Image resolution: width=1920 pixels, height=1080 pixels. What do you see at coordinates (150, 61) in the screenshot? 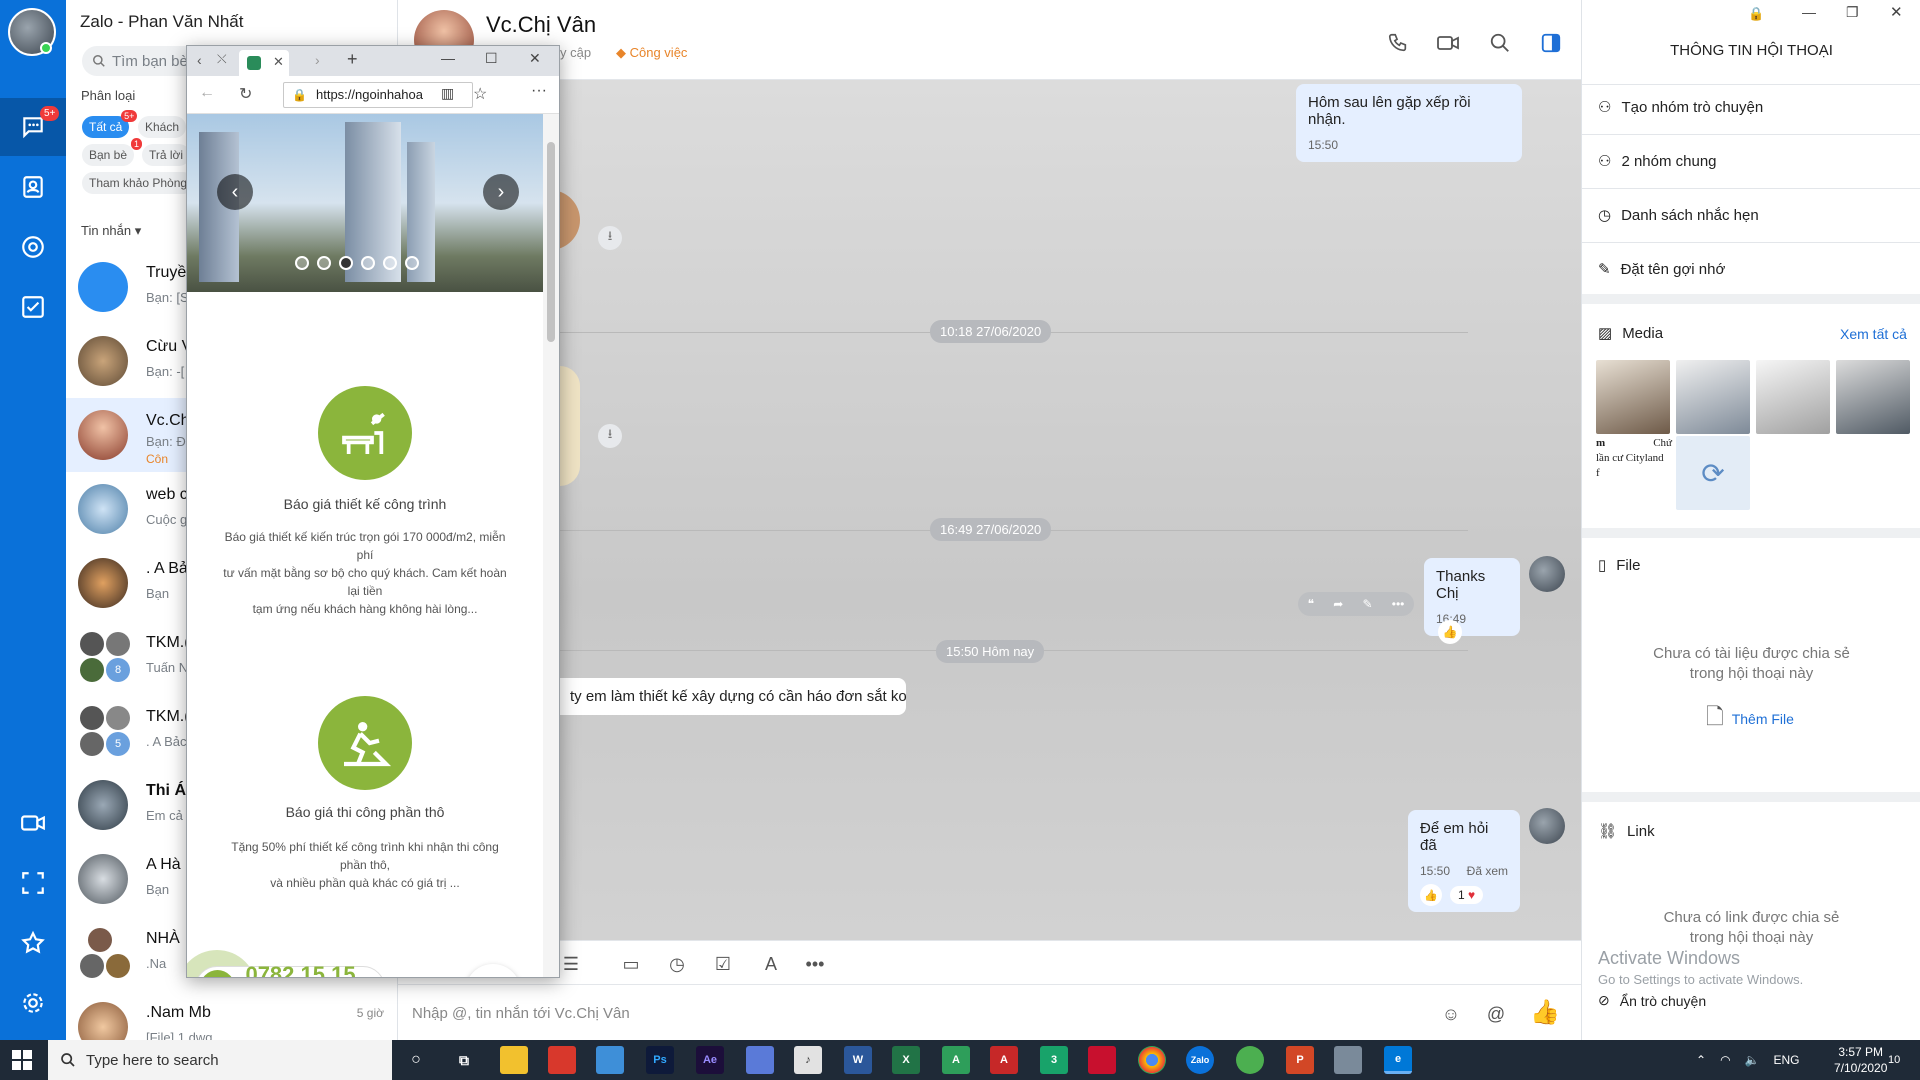
I see `search-input: Tìm bạn bè` at bounding box center [150, 61].